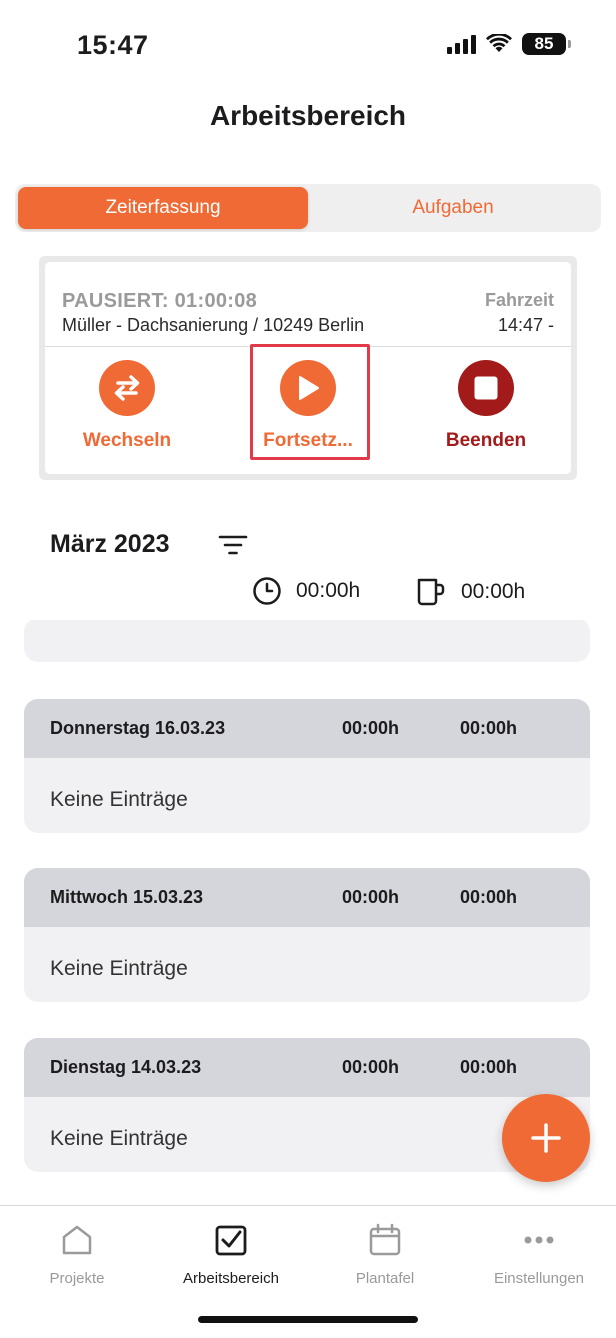 This screenshot has height=1338, width=616. Describe the element at coordinates (385, 1239) in the screenshot. I see `calendar-icon` at that location.